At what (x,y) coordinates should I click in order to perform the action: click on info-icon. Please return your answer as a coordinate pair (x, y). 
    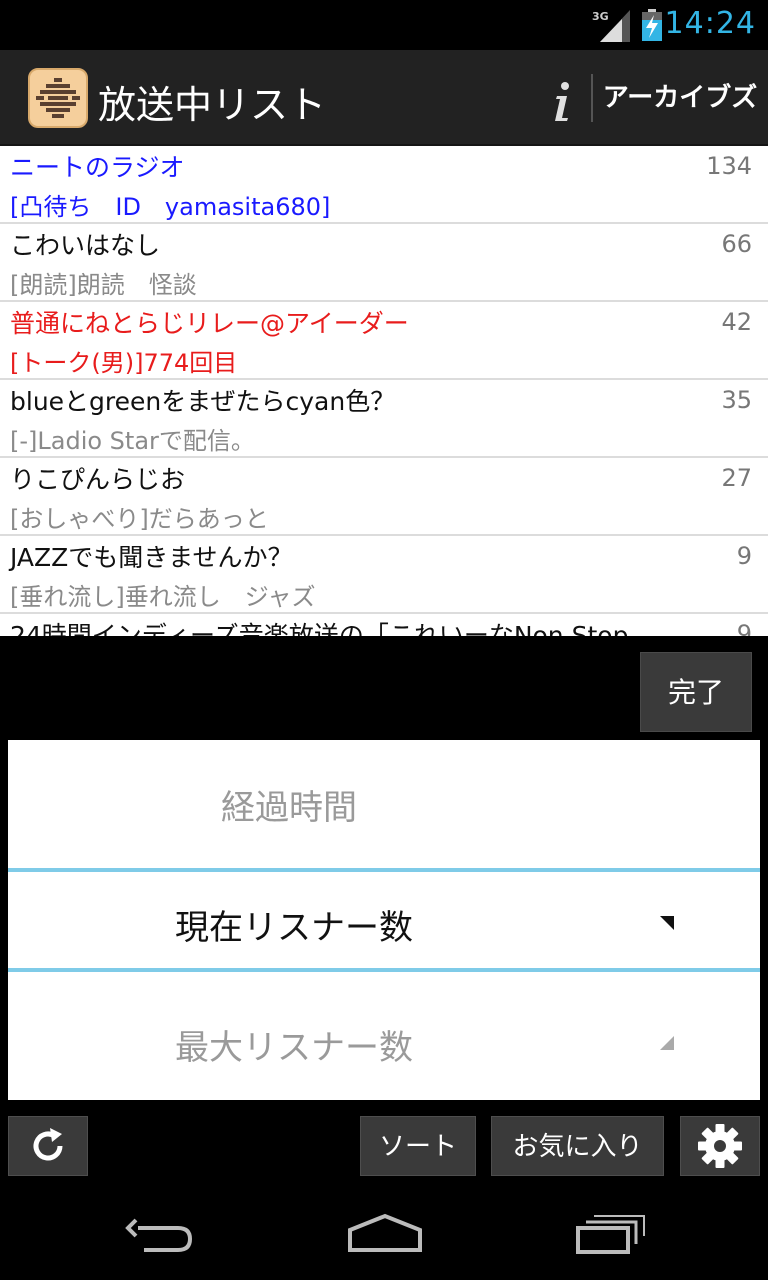
    Looking at the image, I should click on (562, 101).